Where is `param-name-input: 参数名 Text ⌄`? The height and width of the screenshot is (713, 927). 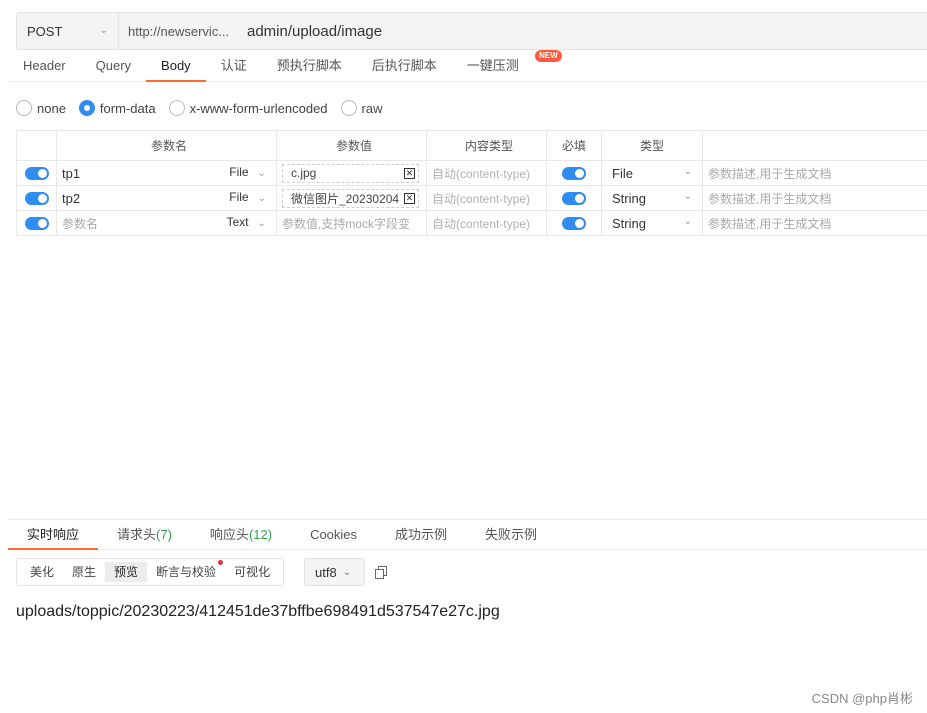 param-name-input: 参数名 Text ⌄ is located at coordinates (167, 223).